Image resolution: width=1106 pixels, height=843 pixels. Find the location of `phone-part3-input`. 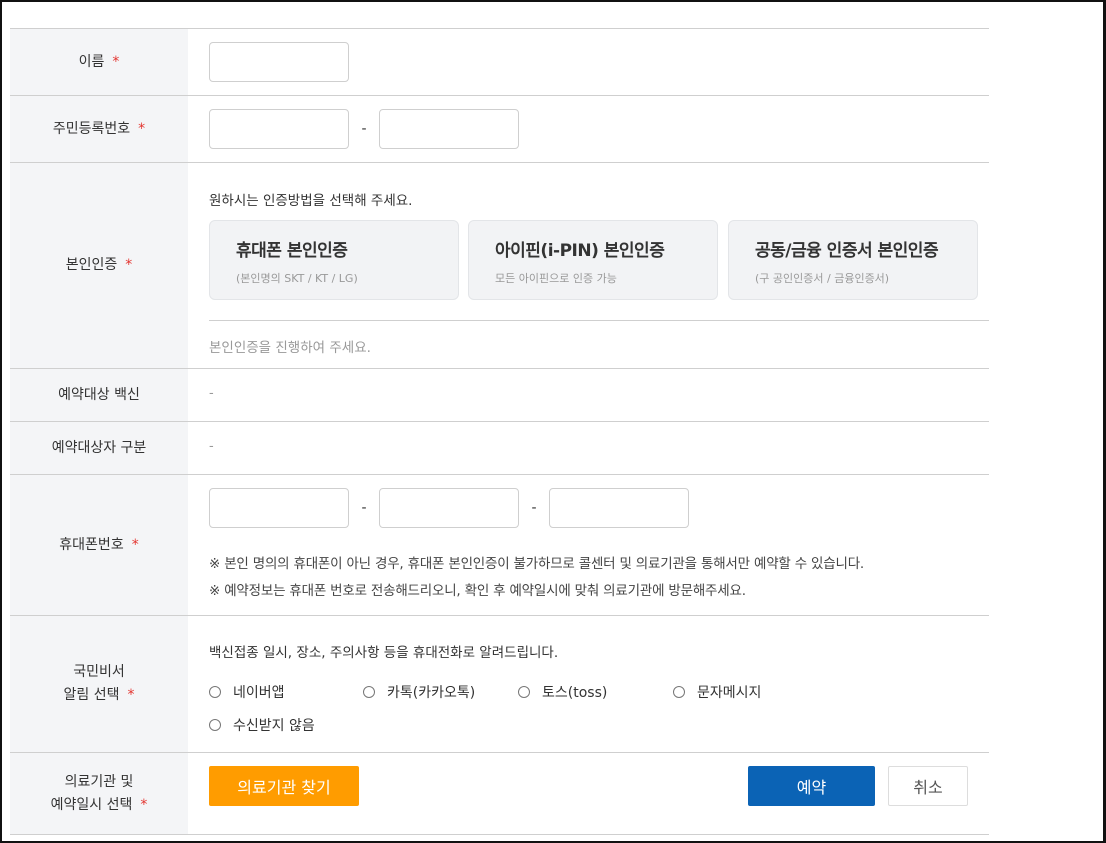

phone-part3-input is located at coordinates (619, 508).